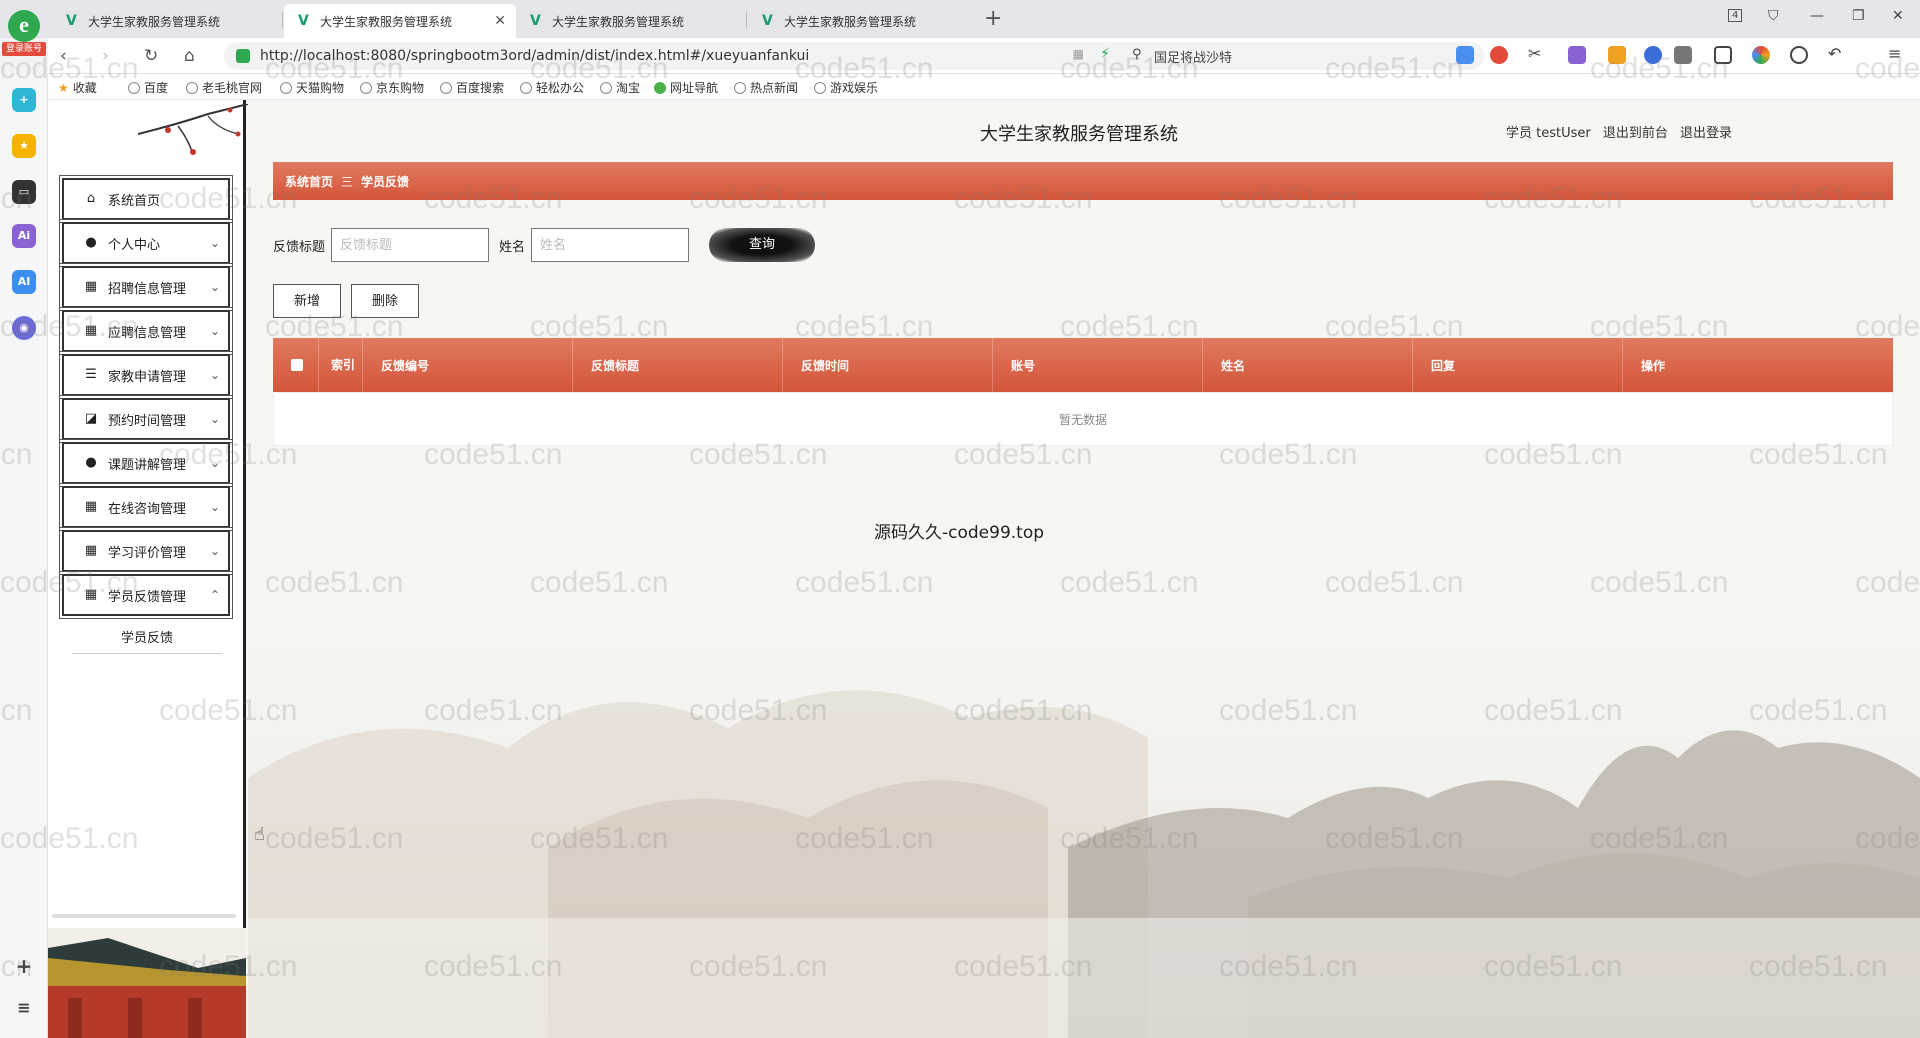 The image size is (1920, 1038). What do you see at coordinates (243, 56) in the screenshot?
I see `security-shield-icon` at bounding box center [243, 56].